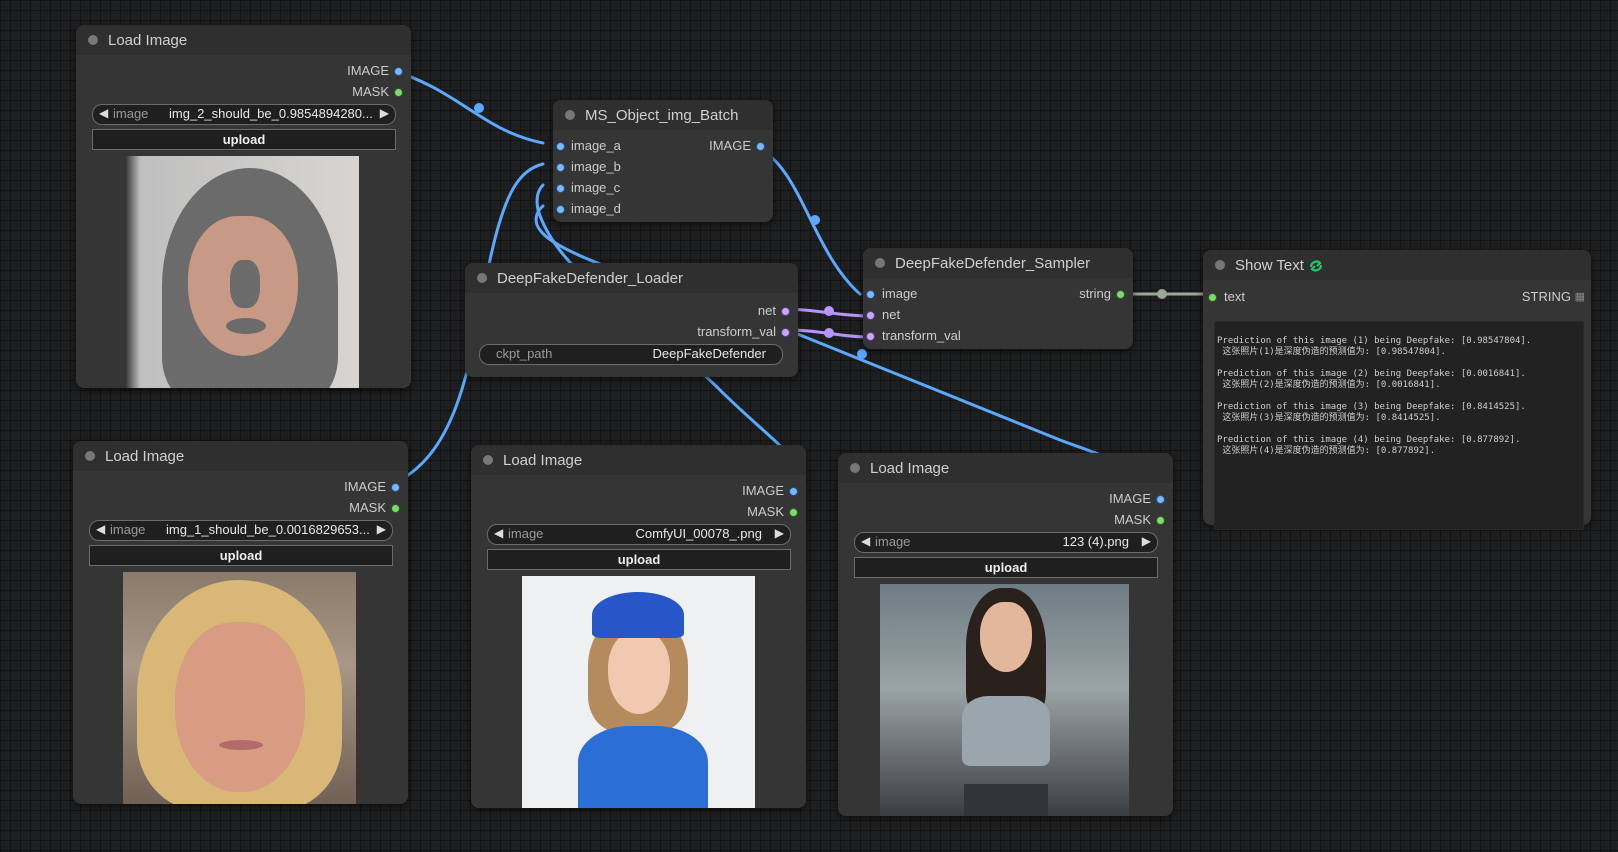  Describe the element at coordinates (560, 188) in the screenshot. I see `input-image-c-slot` at that location.